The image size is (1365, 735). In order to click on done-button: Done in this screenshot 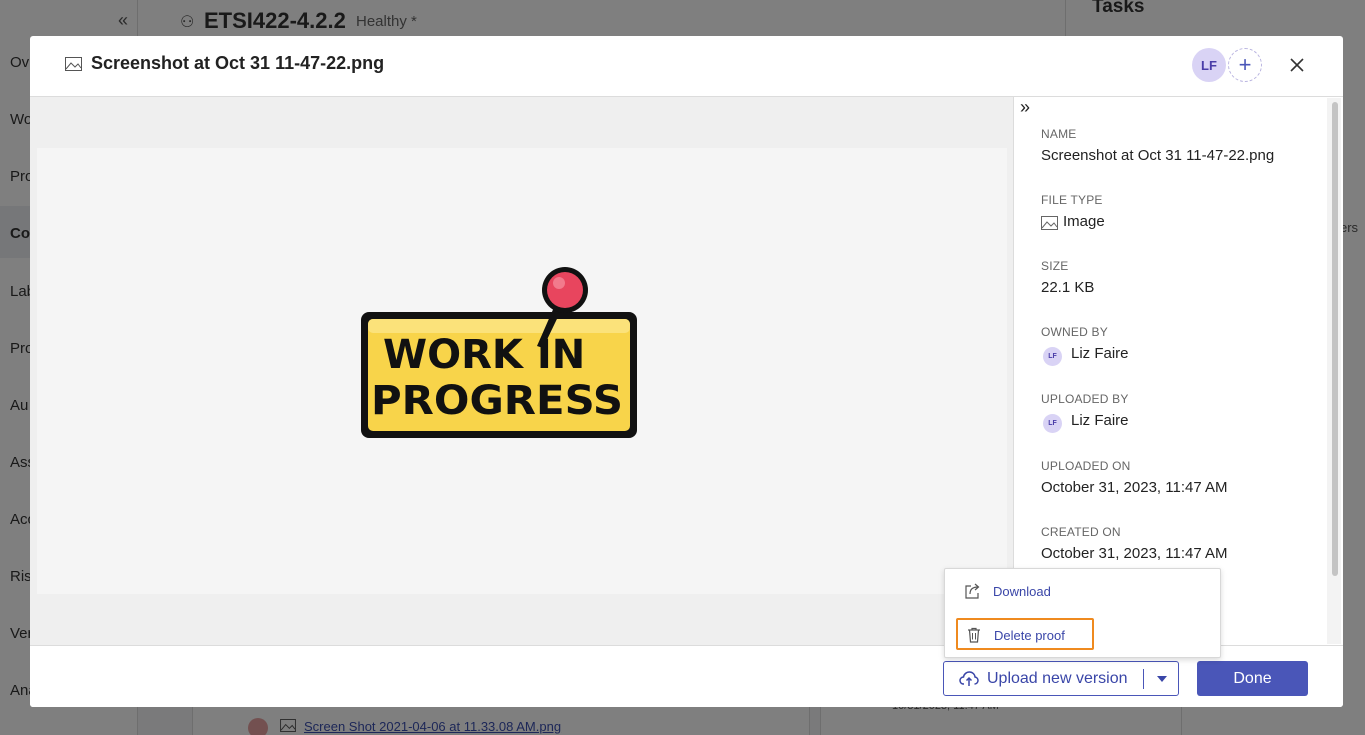, I will do `click(1252, 678)`.